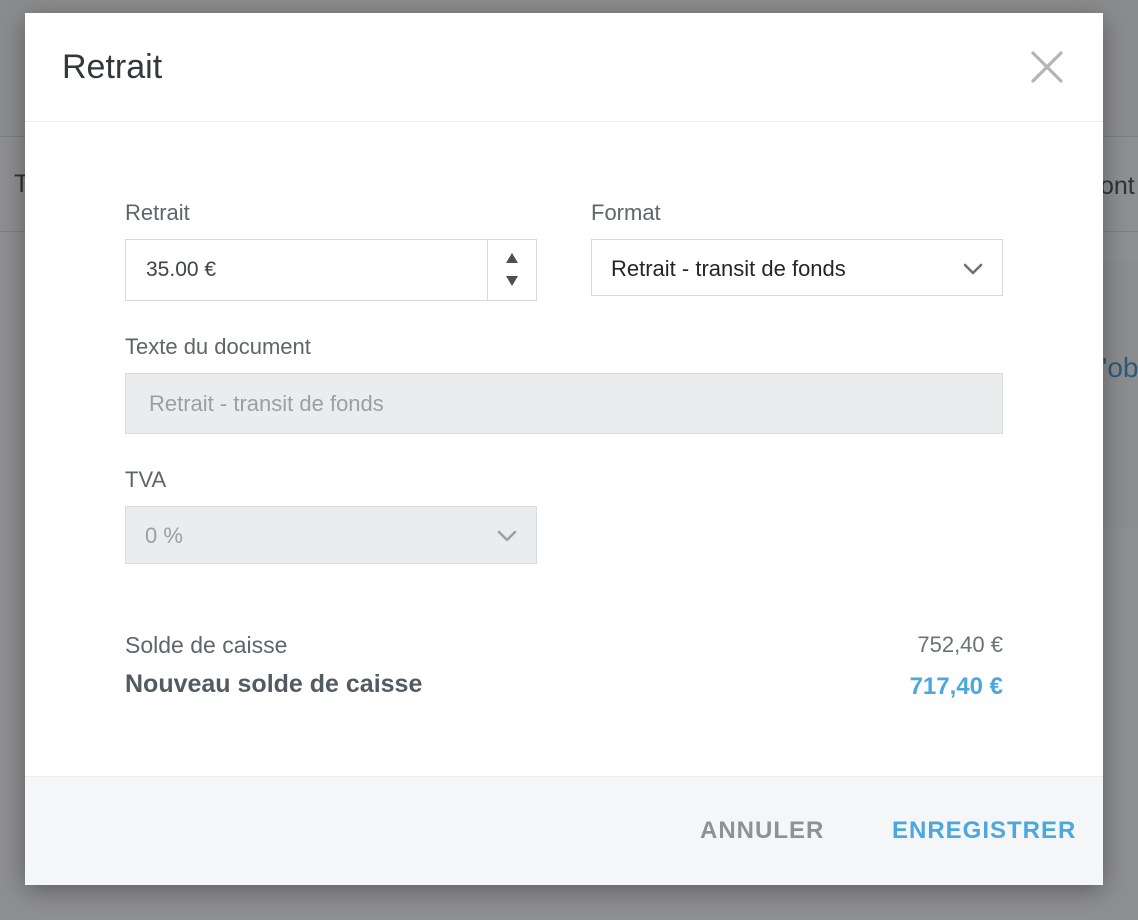 The image size is (1138, 920). Describe the element at coordinates (564, 830) in the screenshot. I see `modal-footer: ANNULER ENREGISTRER` at that location.